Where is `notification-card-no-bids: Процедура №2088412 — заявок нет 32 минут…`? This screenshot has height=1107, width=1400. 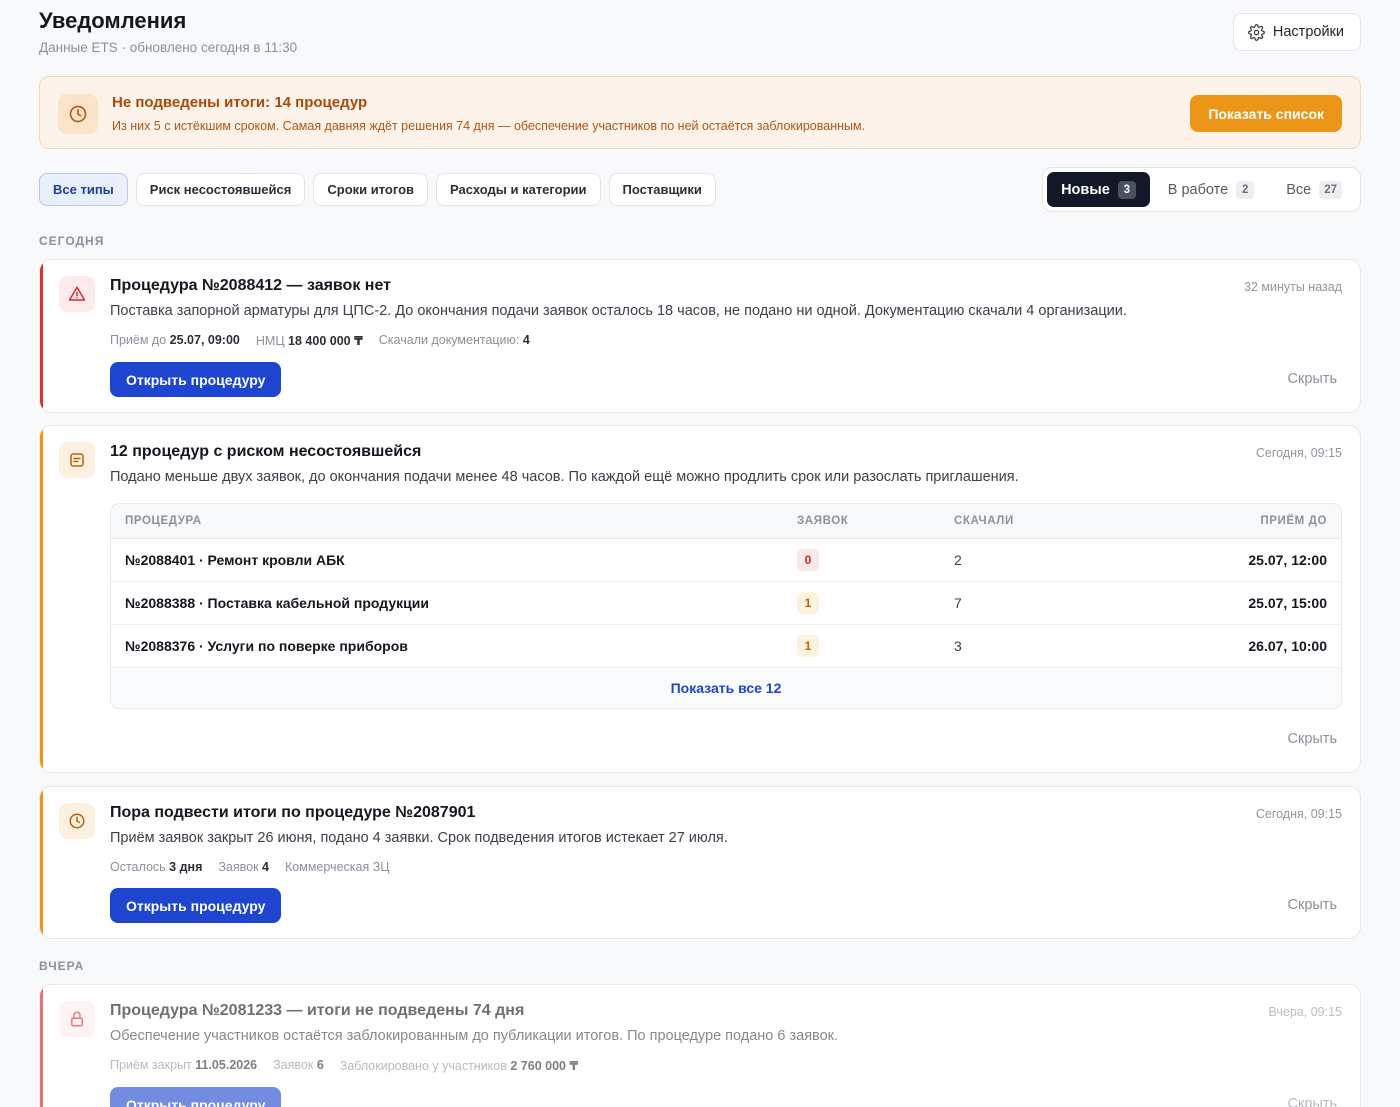
notification-card-no-bids: Процедура №2088412 — заявок нет 32 минут… is located at coordinates (700, 336).